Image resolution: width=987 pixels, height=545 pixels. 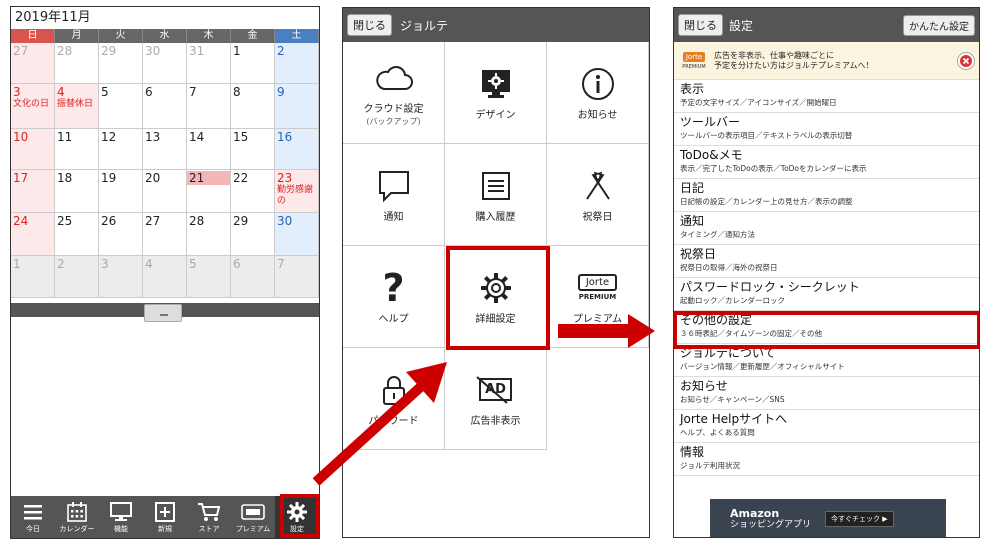 What do you see at coordinates (65, 178) in the screenshot?
I see `day-number: 18` at bounding box center [65, 178].